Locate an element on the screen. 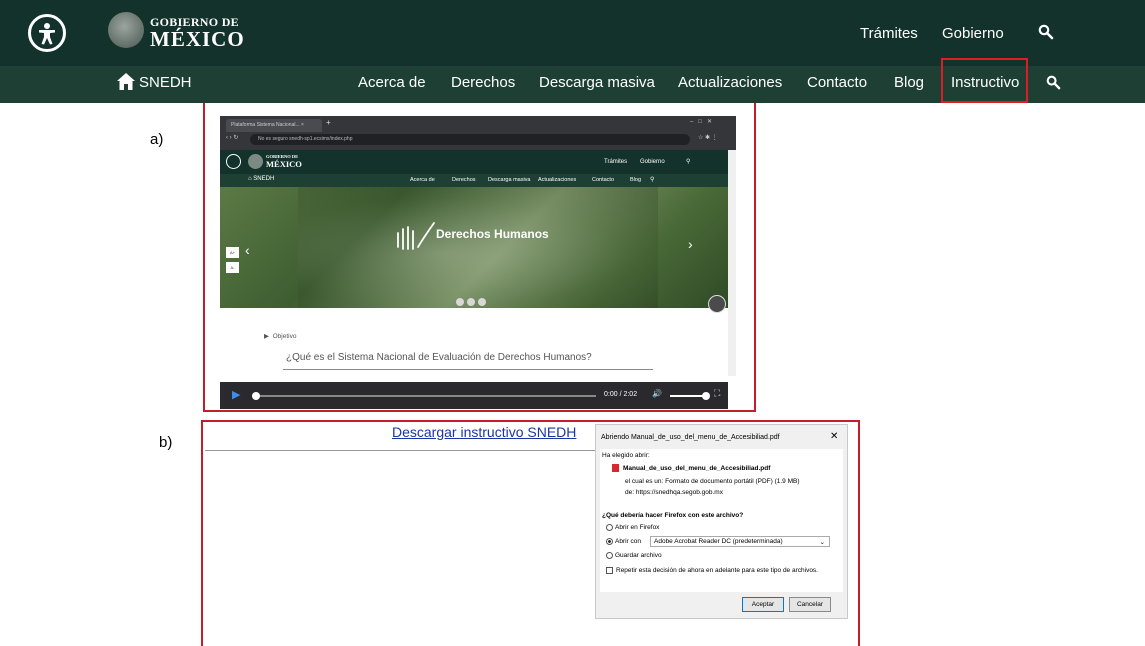  objetivo-toggle: ▶ Objetivo is located at coordinates (280, 336).